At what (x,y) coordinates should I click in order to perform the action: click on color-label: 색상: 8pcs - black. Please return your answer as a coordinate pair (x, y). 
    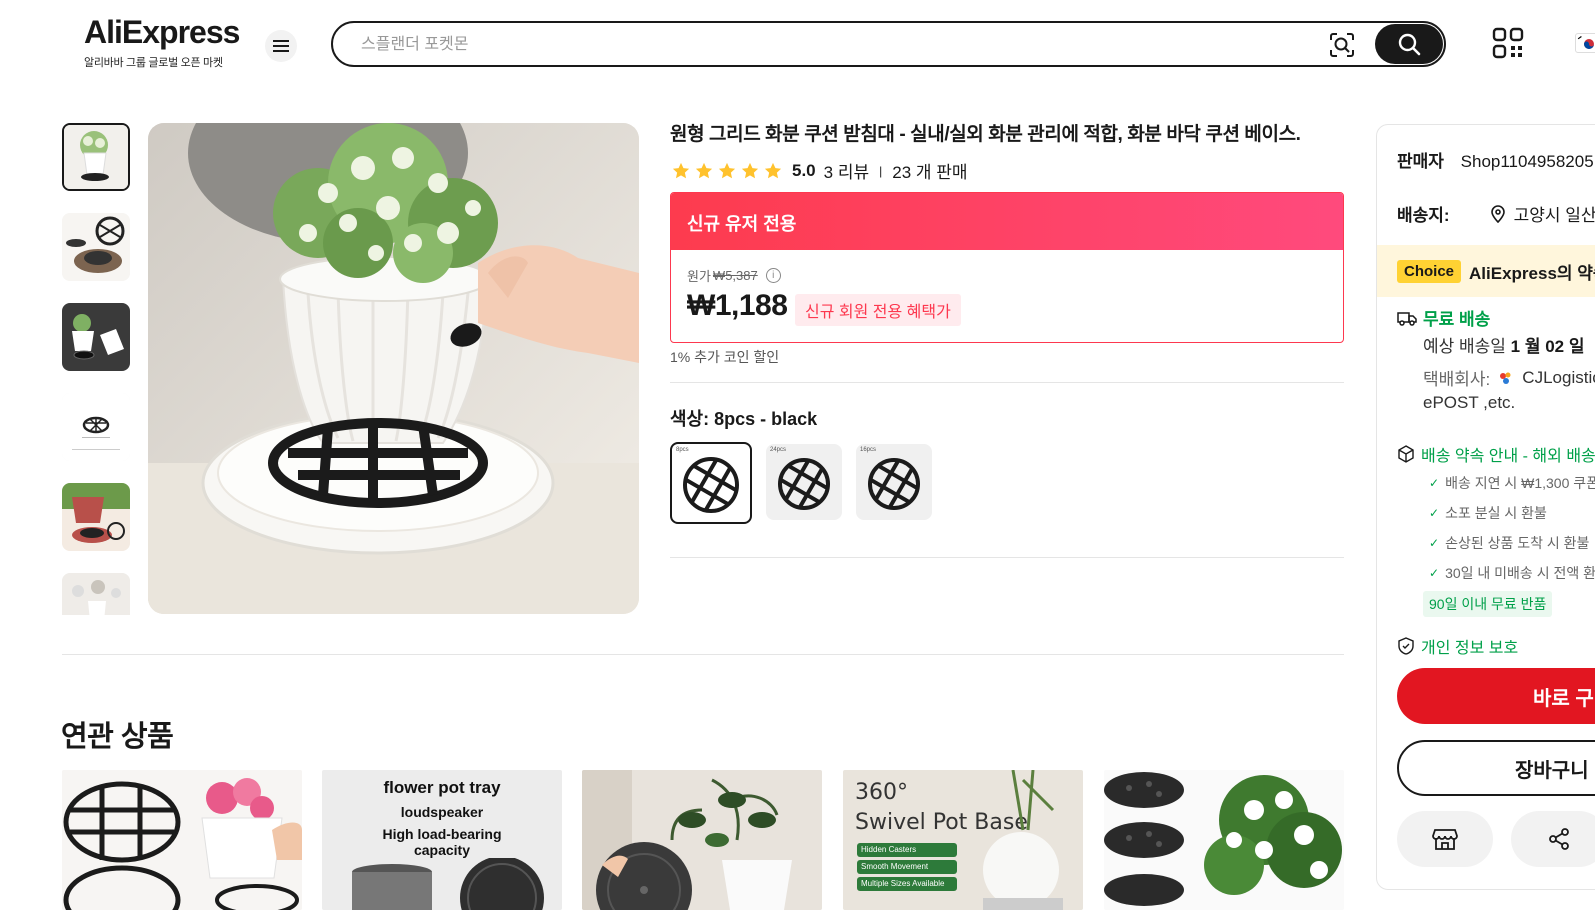
    Looking at the image, I should click on (744, 419).